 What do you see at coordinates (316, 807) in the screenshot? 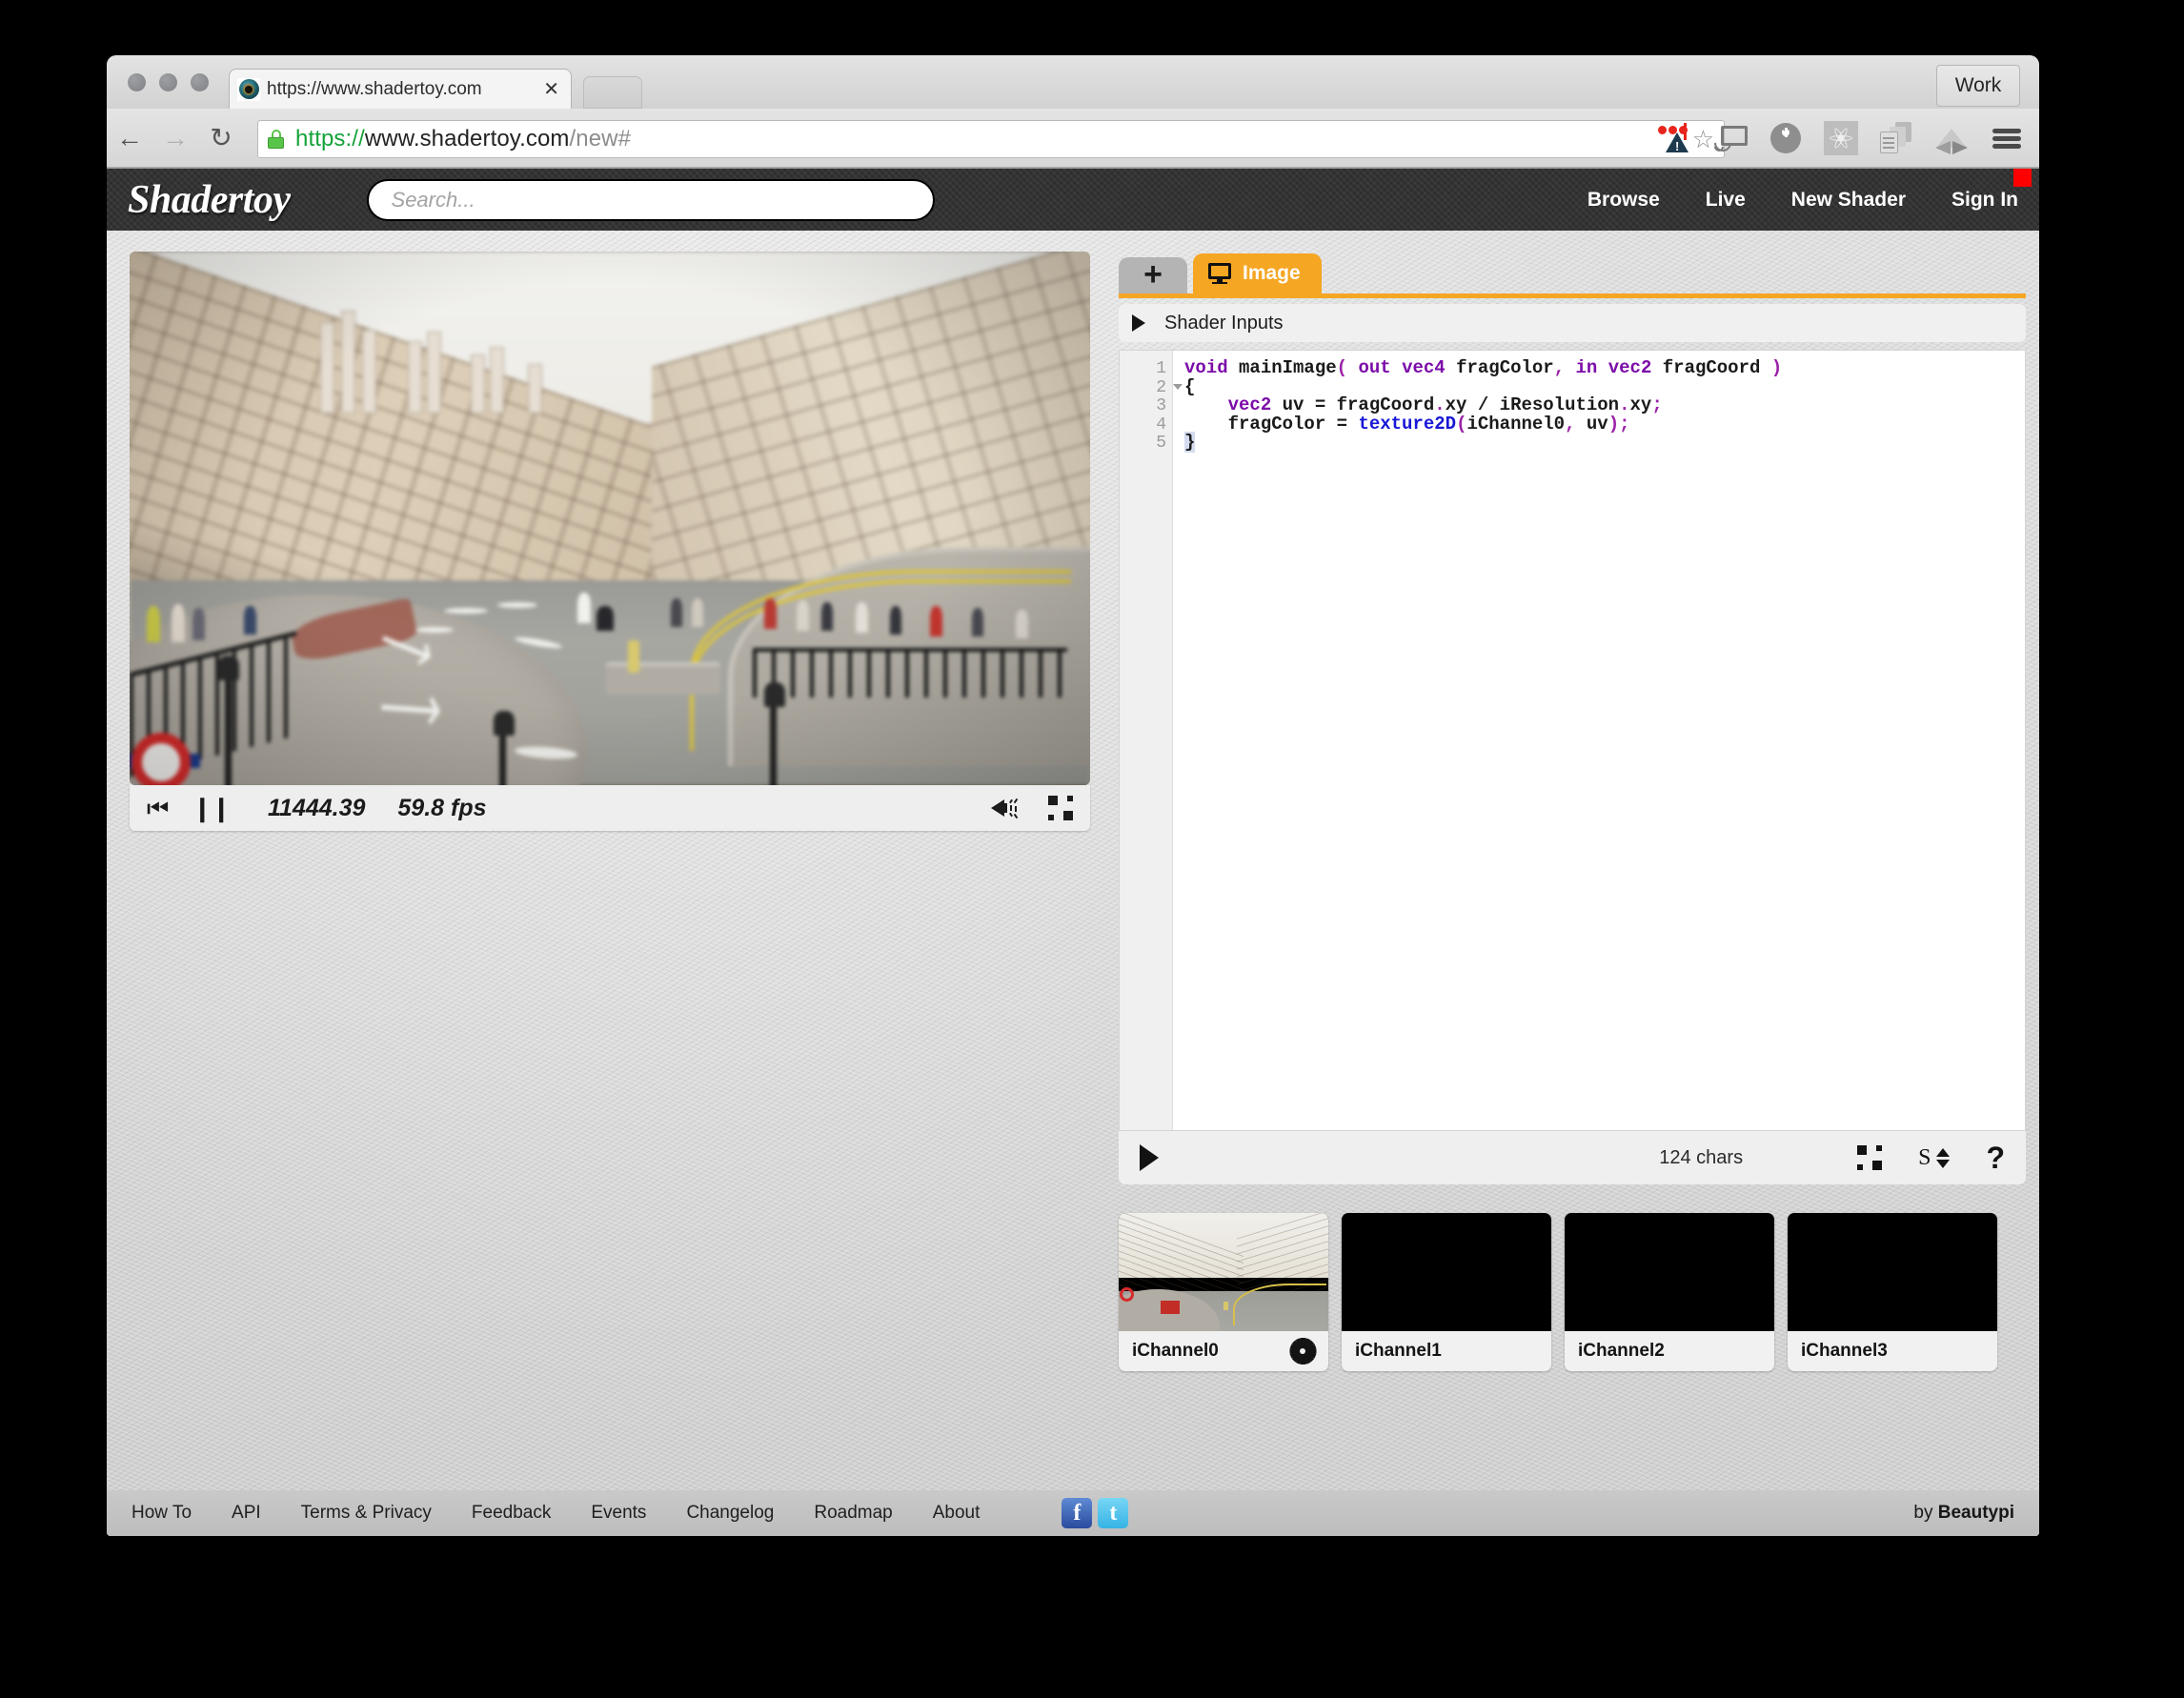
I see `shader-time: 11444.39` at bounding box center [316, 807].